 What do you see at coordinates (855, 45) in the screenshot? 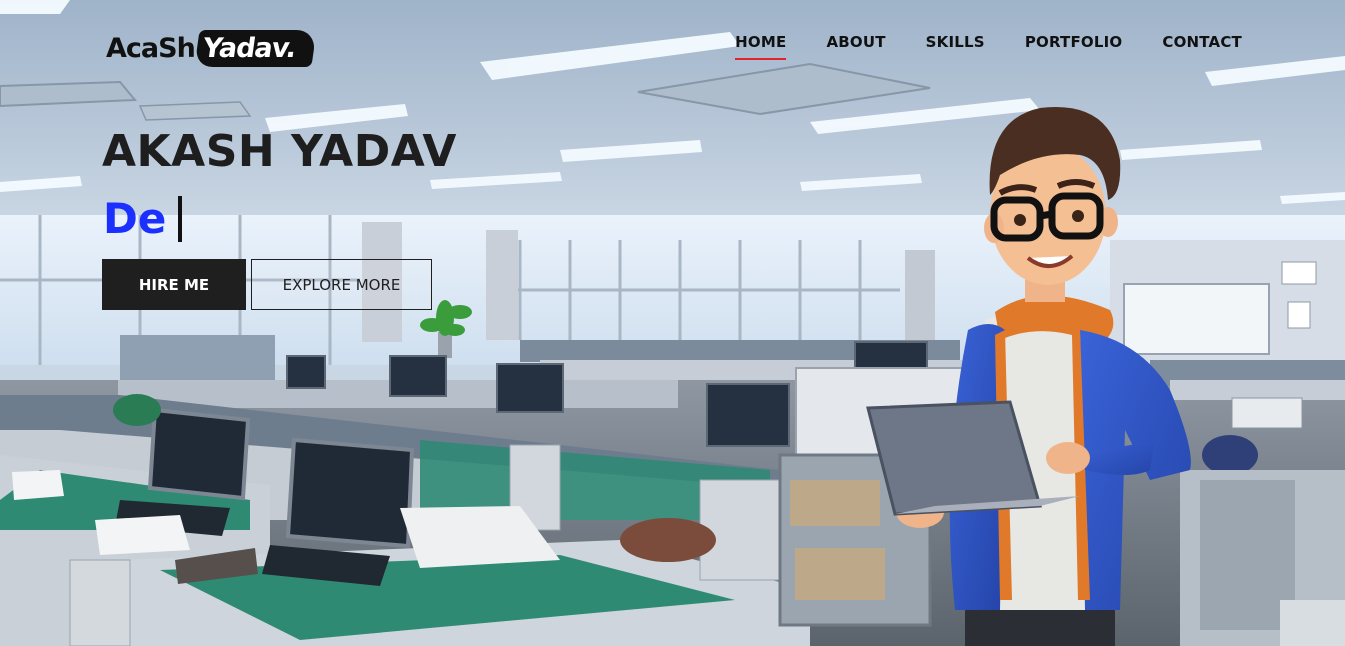
I see `nav-about: ABOUT` at bounding box center [855, 45].